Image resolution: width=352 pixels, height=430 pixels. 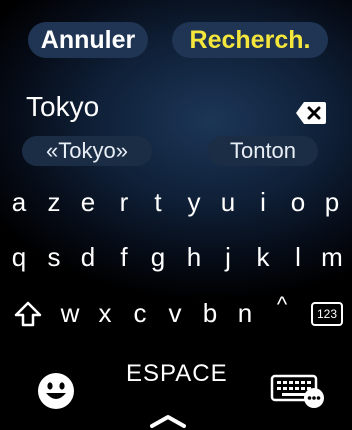 I want to click on delete-icon, so click(x=311, y=113).